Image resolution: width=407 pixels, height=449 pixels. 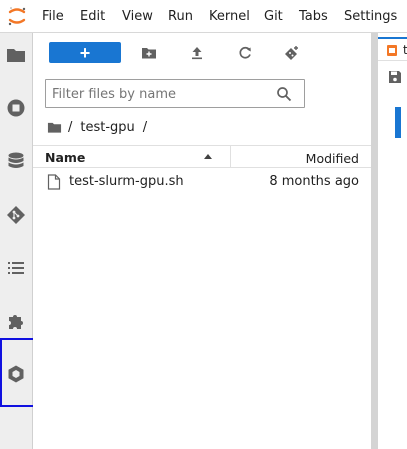 What do you see at coordinates (126, 181) in the screenshot?
I see `file-name: test-slurm-gpu.sh` at bounding box center [126, 181].